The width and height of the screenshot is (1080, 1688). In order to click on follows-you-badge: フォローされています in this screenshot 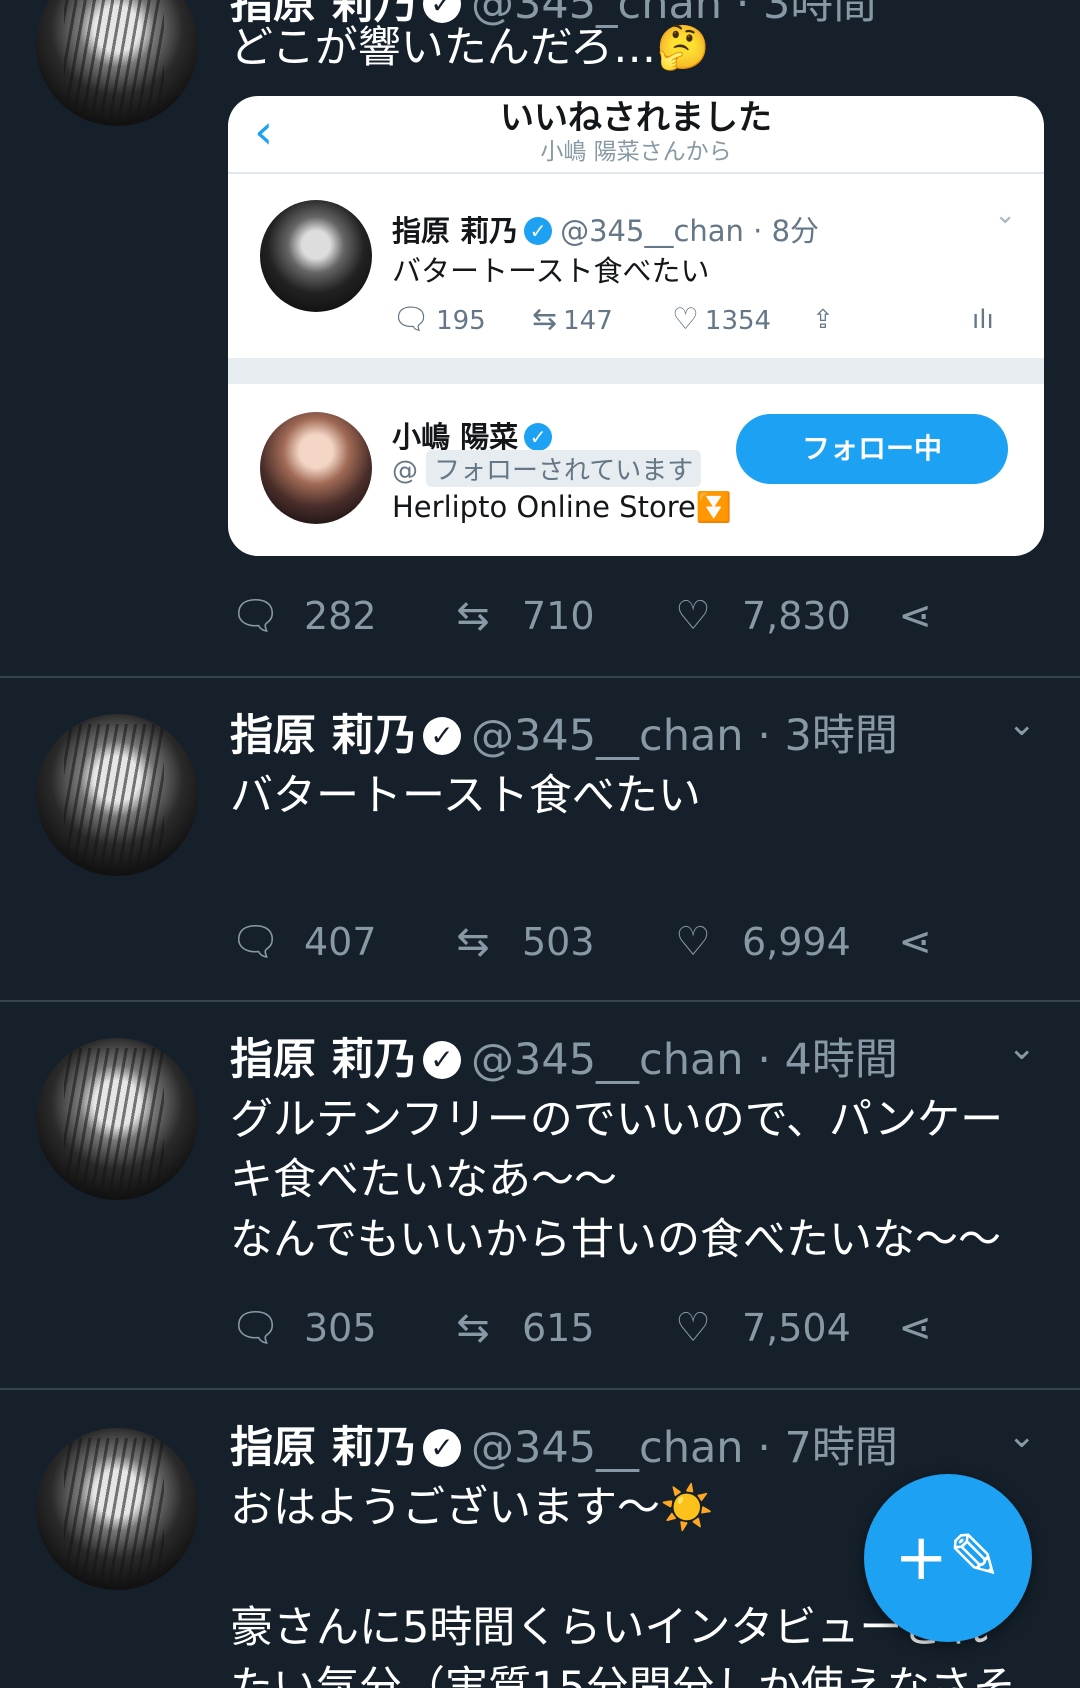, I will do `click(564, 468)`.